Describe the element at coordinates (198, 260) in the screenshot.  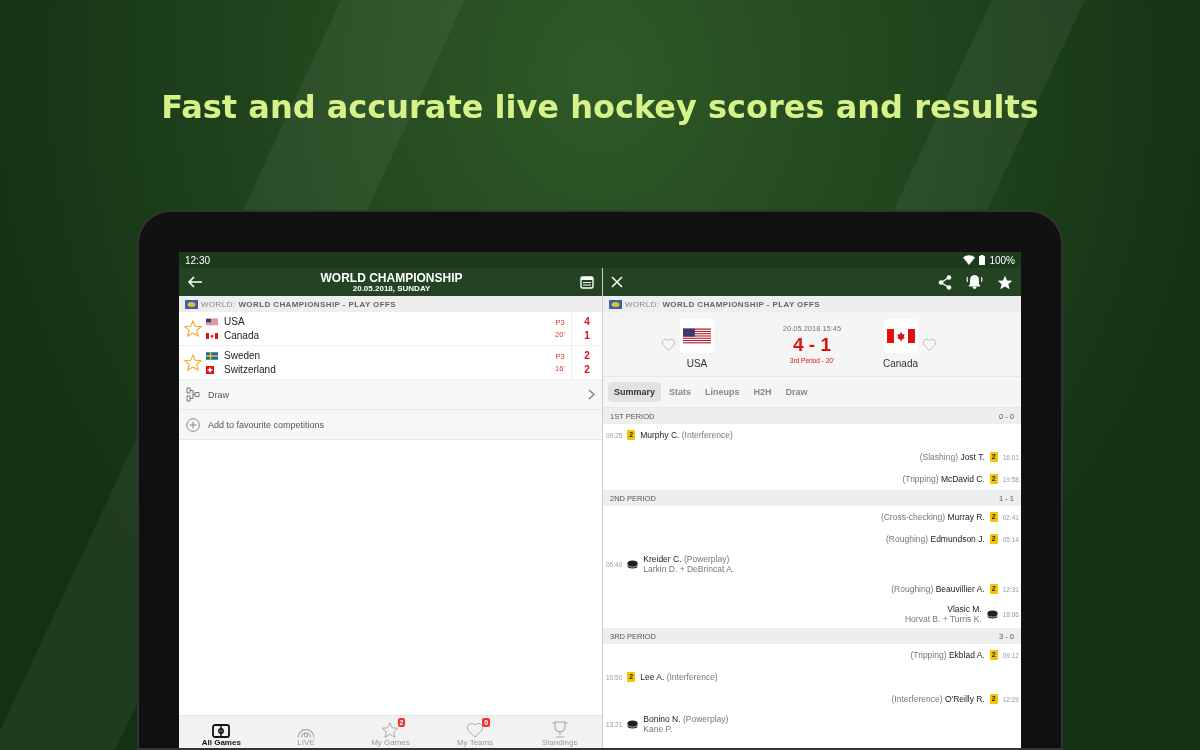
I see `clock: 12:30` at that location.